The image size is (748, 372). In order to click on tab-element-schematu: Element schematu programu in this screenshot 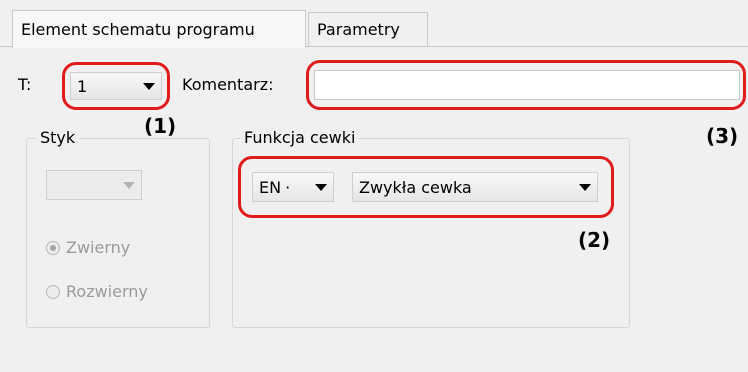, I will do `click(159, 29)`.